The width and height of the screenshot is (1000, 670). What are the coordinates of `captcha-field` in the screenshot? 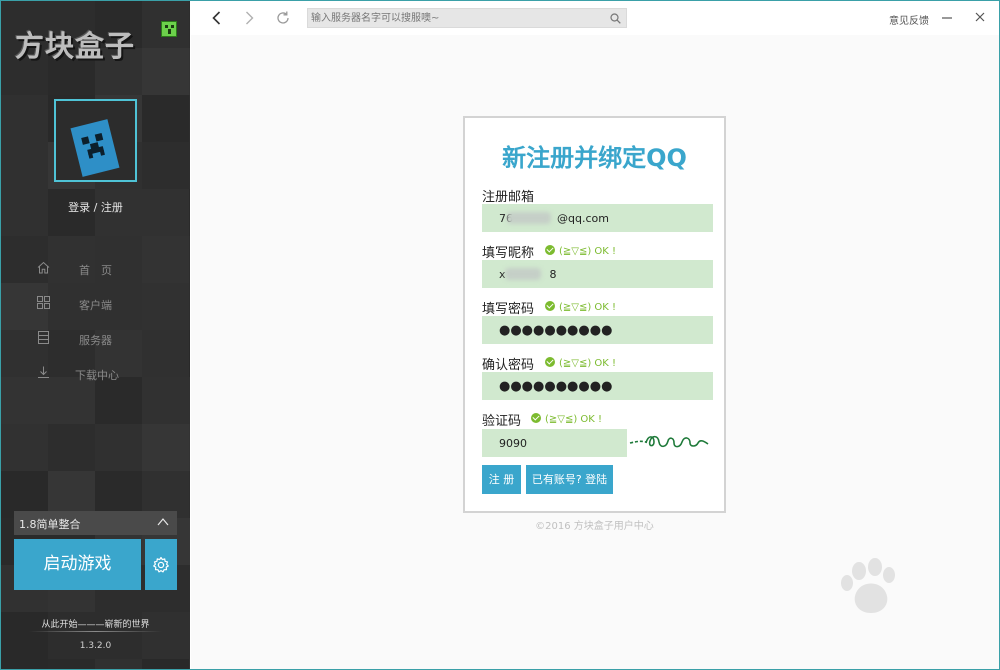 It's located at (554, 443).